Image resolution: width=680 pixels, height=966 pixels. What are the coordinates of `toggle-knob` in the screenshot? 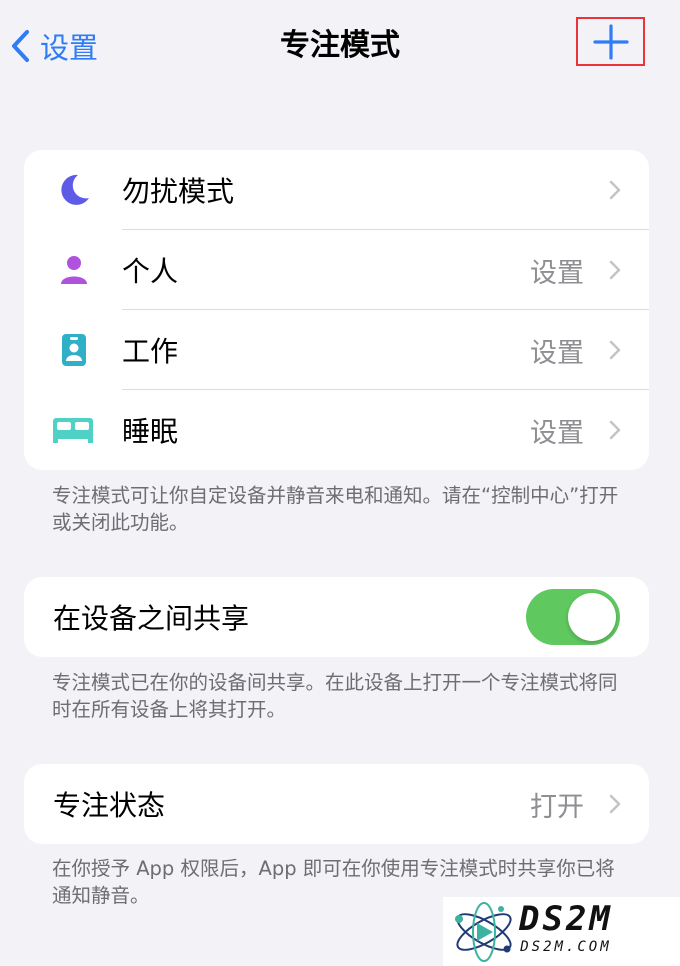 It's located at (592, 617).